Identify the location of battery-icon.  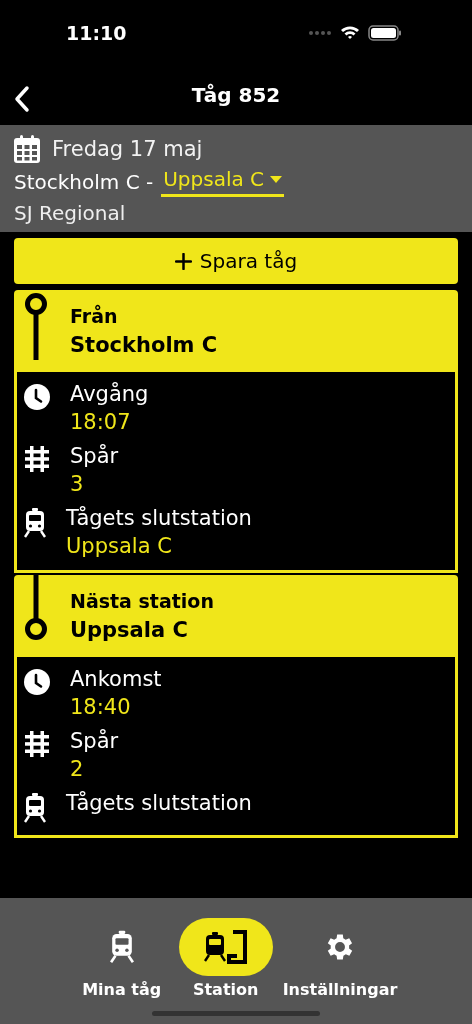
(385, 32).